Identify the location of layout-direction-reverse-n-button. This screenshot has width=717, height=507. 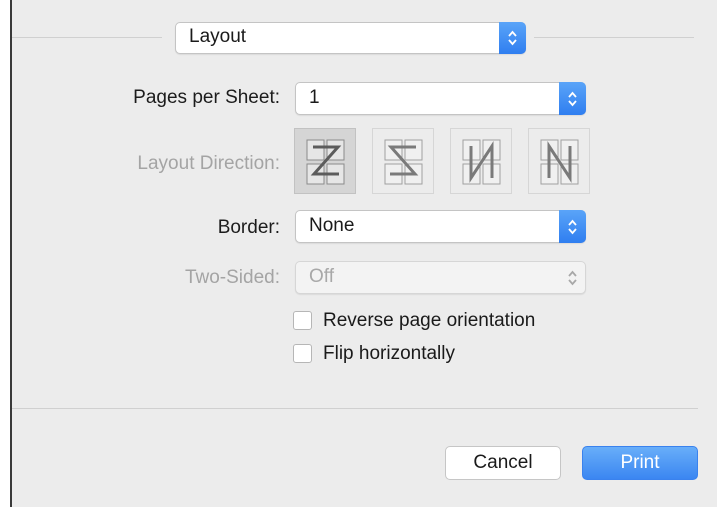
(559, 161).